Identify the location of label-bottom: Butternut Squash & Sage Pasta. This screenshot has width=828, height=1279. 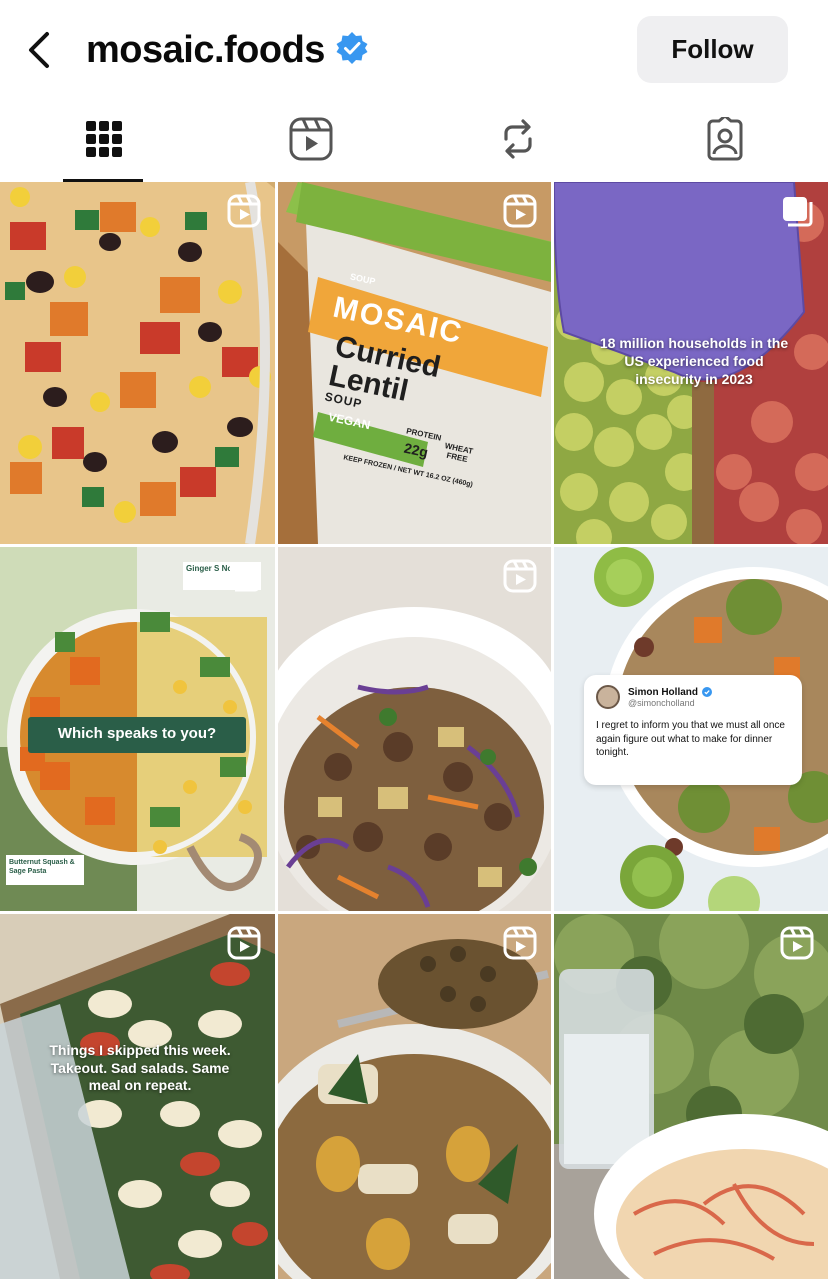
(42, 867).